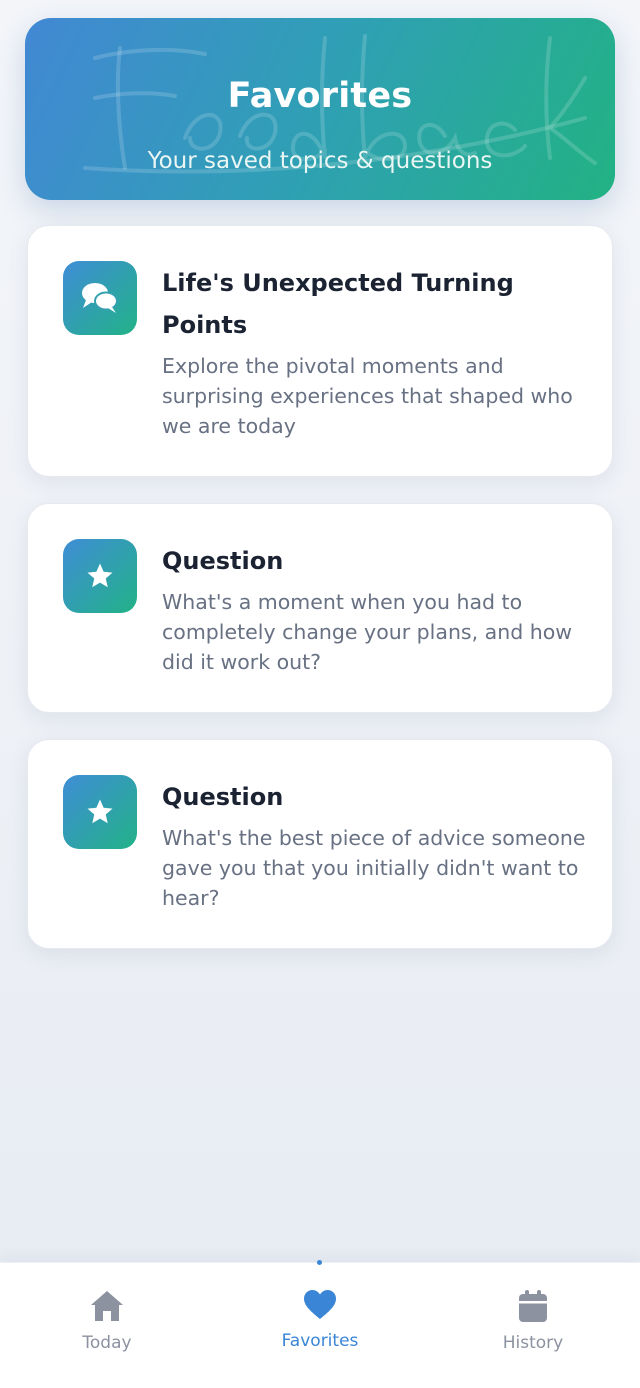 This screenshot has width=640, height=1388. What do you see at coordinates (320, 161) in the screenshot?
I see `page-subtitle: Your saved topics & questions` at bounding box center [320, 161].